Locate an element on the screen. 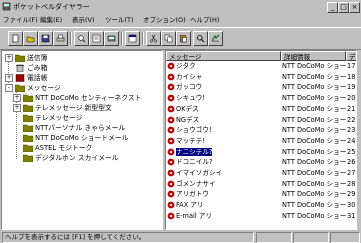  message-name: カイシャ is located at coordinates (189, 76).